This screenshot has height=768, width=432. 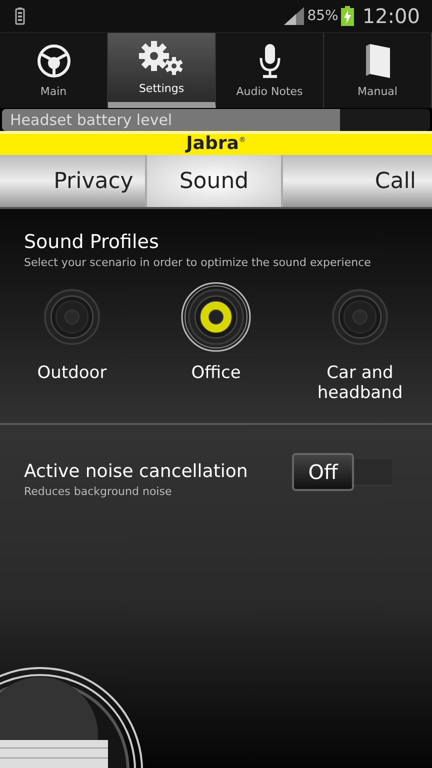 I want to click on section-tab: Sound, so click(x=215, y=181).